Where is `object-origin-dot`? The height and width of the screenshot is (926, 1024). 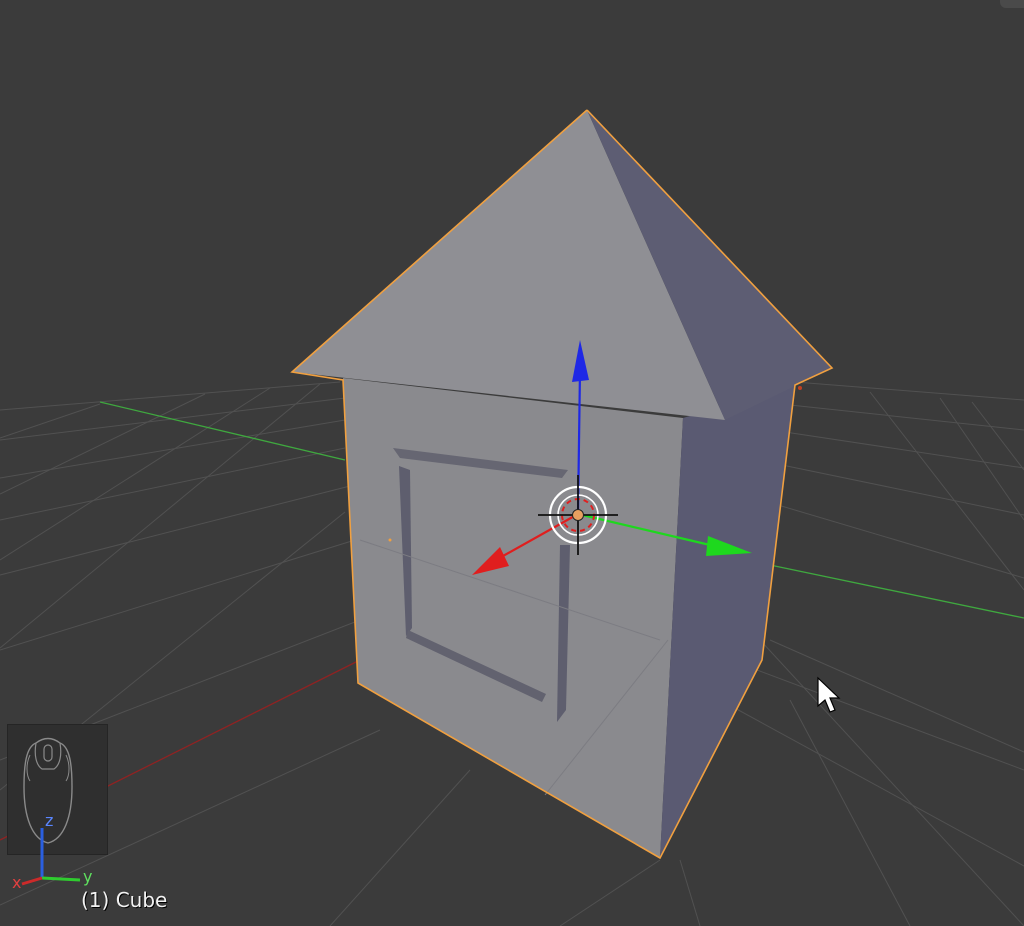 object-origin-dot is located at coordinates (578, 515).